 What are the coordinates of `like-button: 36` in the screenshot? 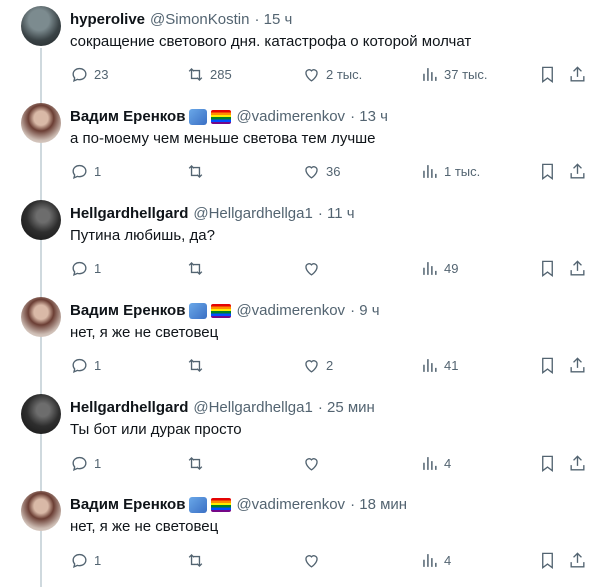 It's located at (321, 171).